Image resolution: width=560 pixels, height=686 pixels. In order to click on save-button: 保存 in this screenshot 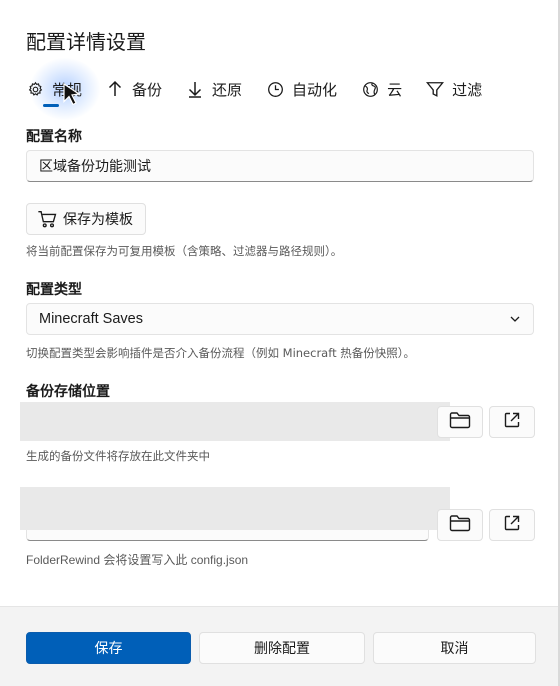, I will do `click(108, 648)`.